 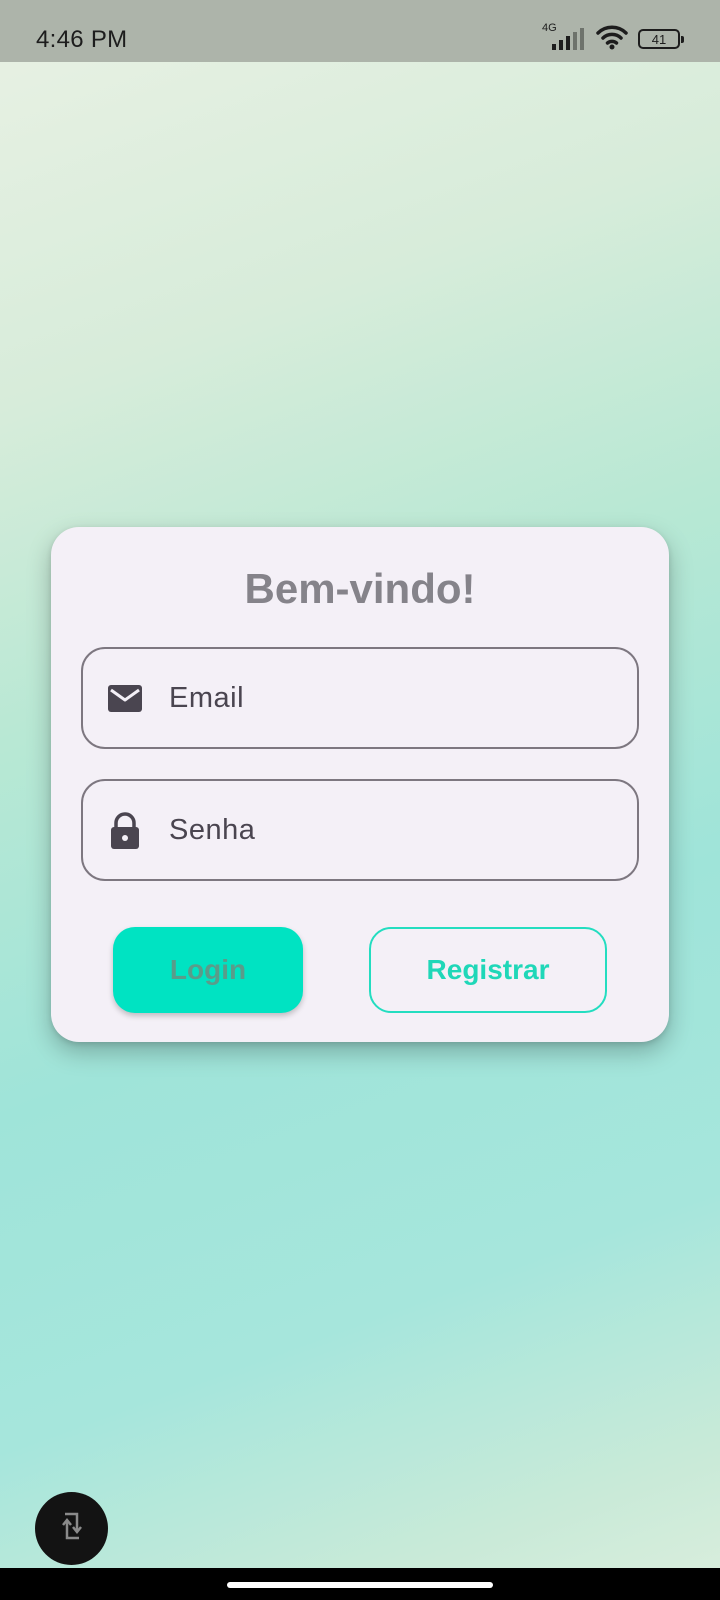 I want to click on navigation-bar, so click(x=360, y=1584).